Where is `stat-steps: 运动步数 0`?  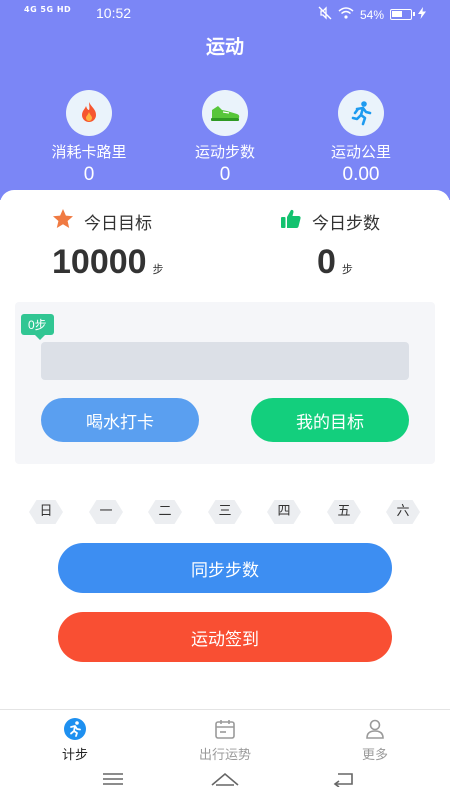
stat-steps: 运动步数 0 is located at coordinates (225, 138).